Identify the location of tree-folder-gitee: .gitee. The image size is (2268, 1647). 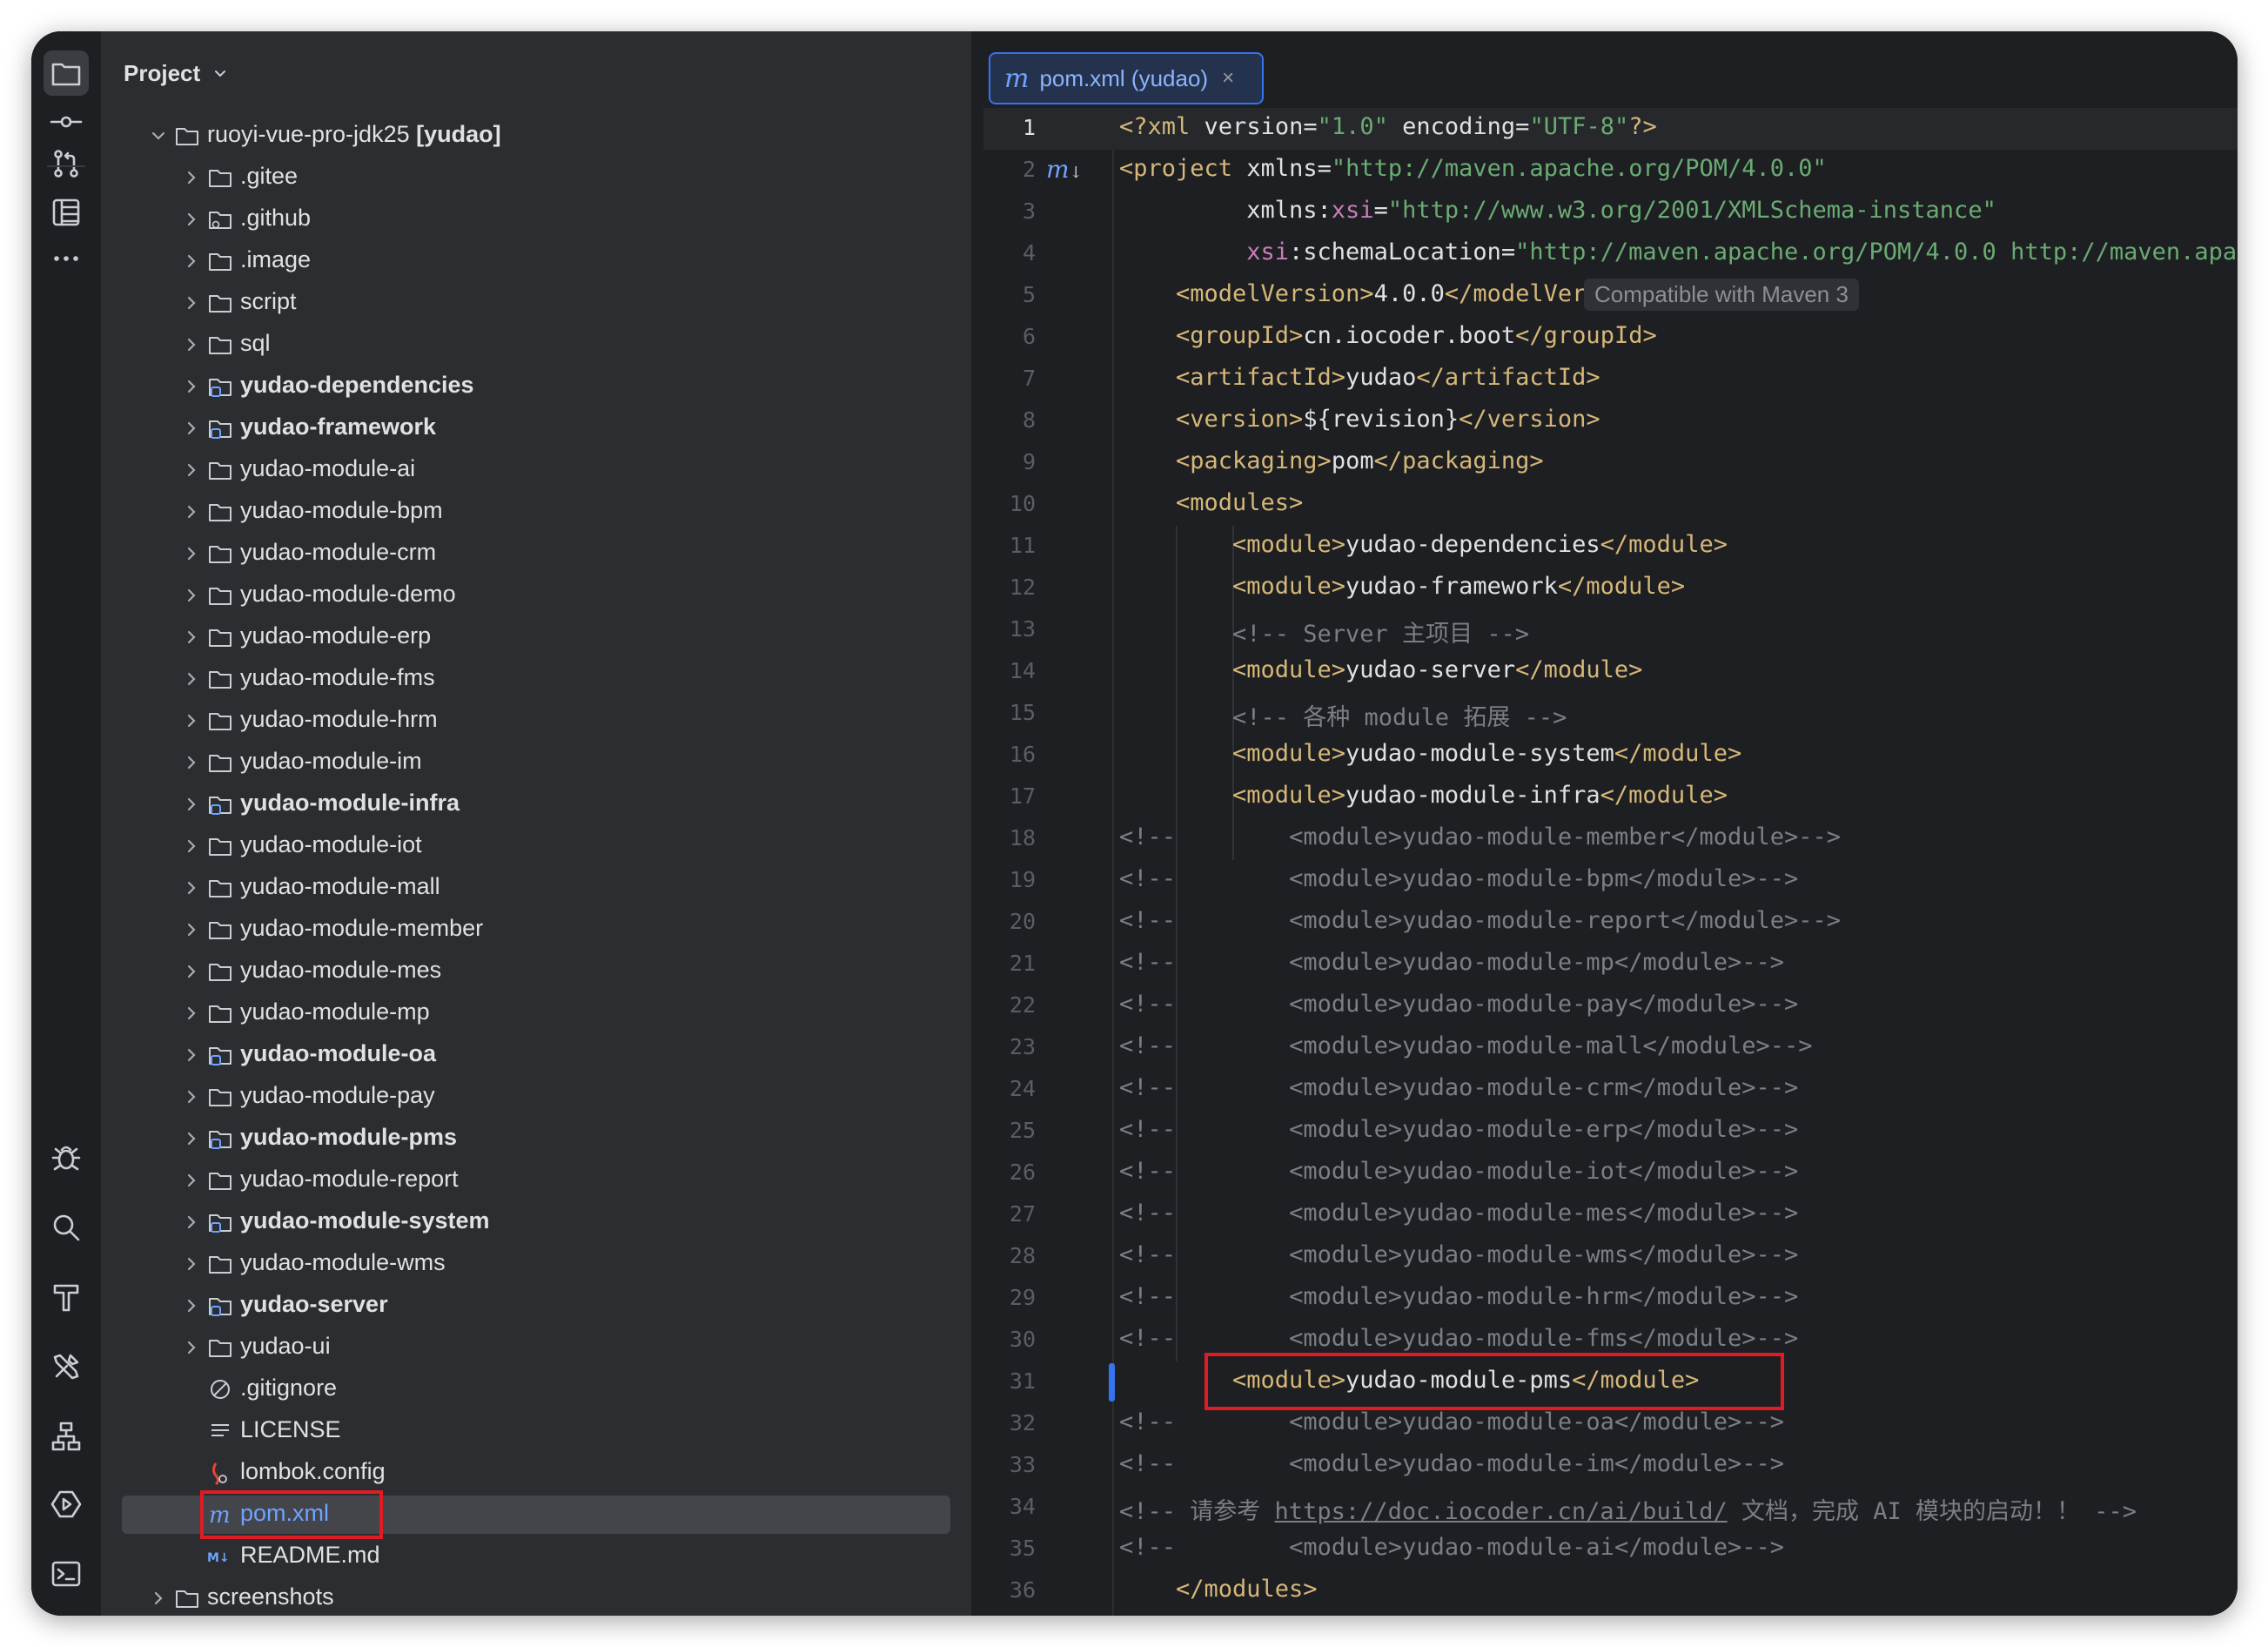
(536, 177).